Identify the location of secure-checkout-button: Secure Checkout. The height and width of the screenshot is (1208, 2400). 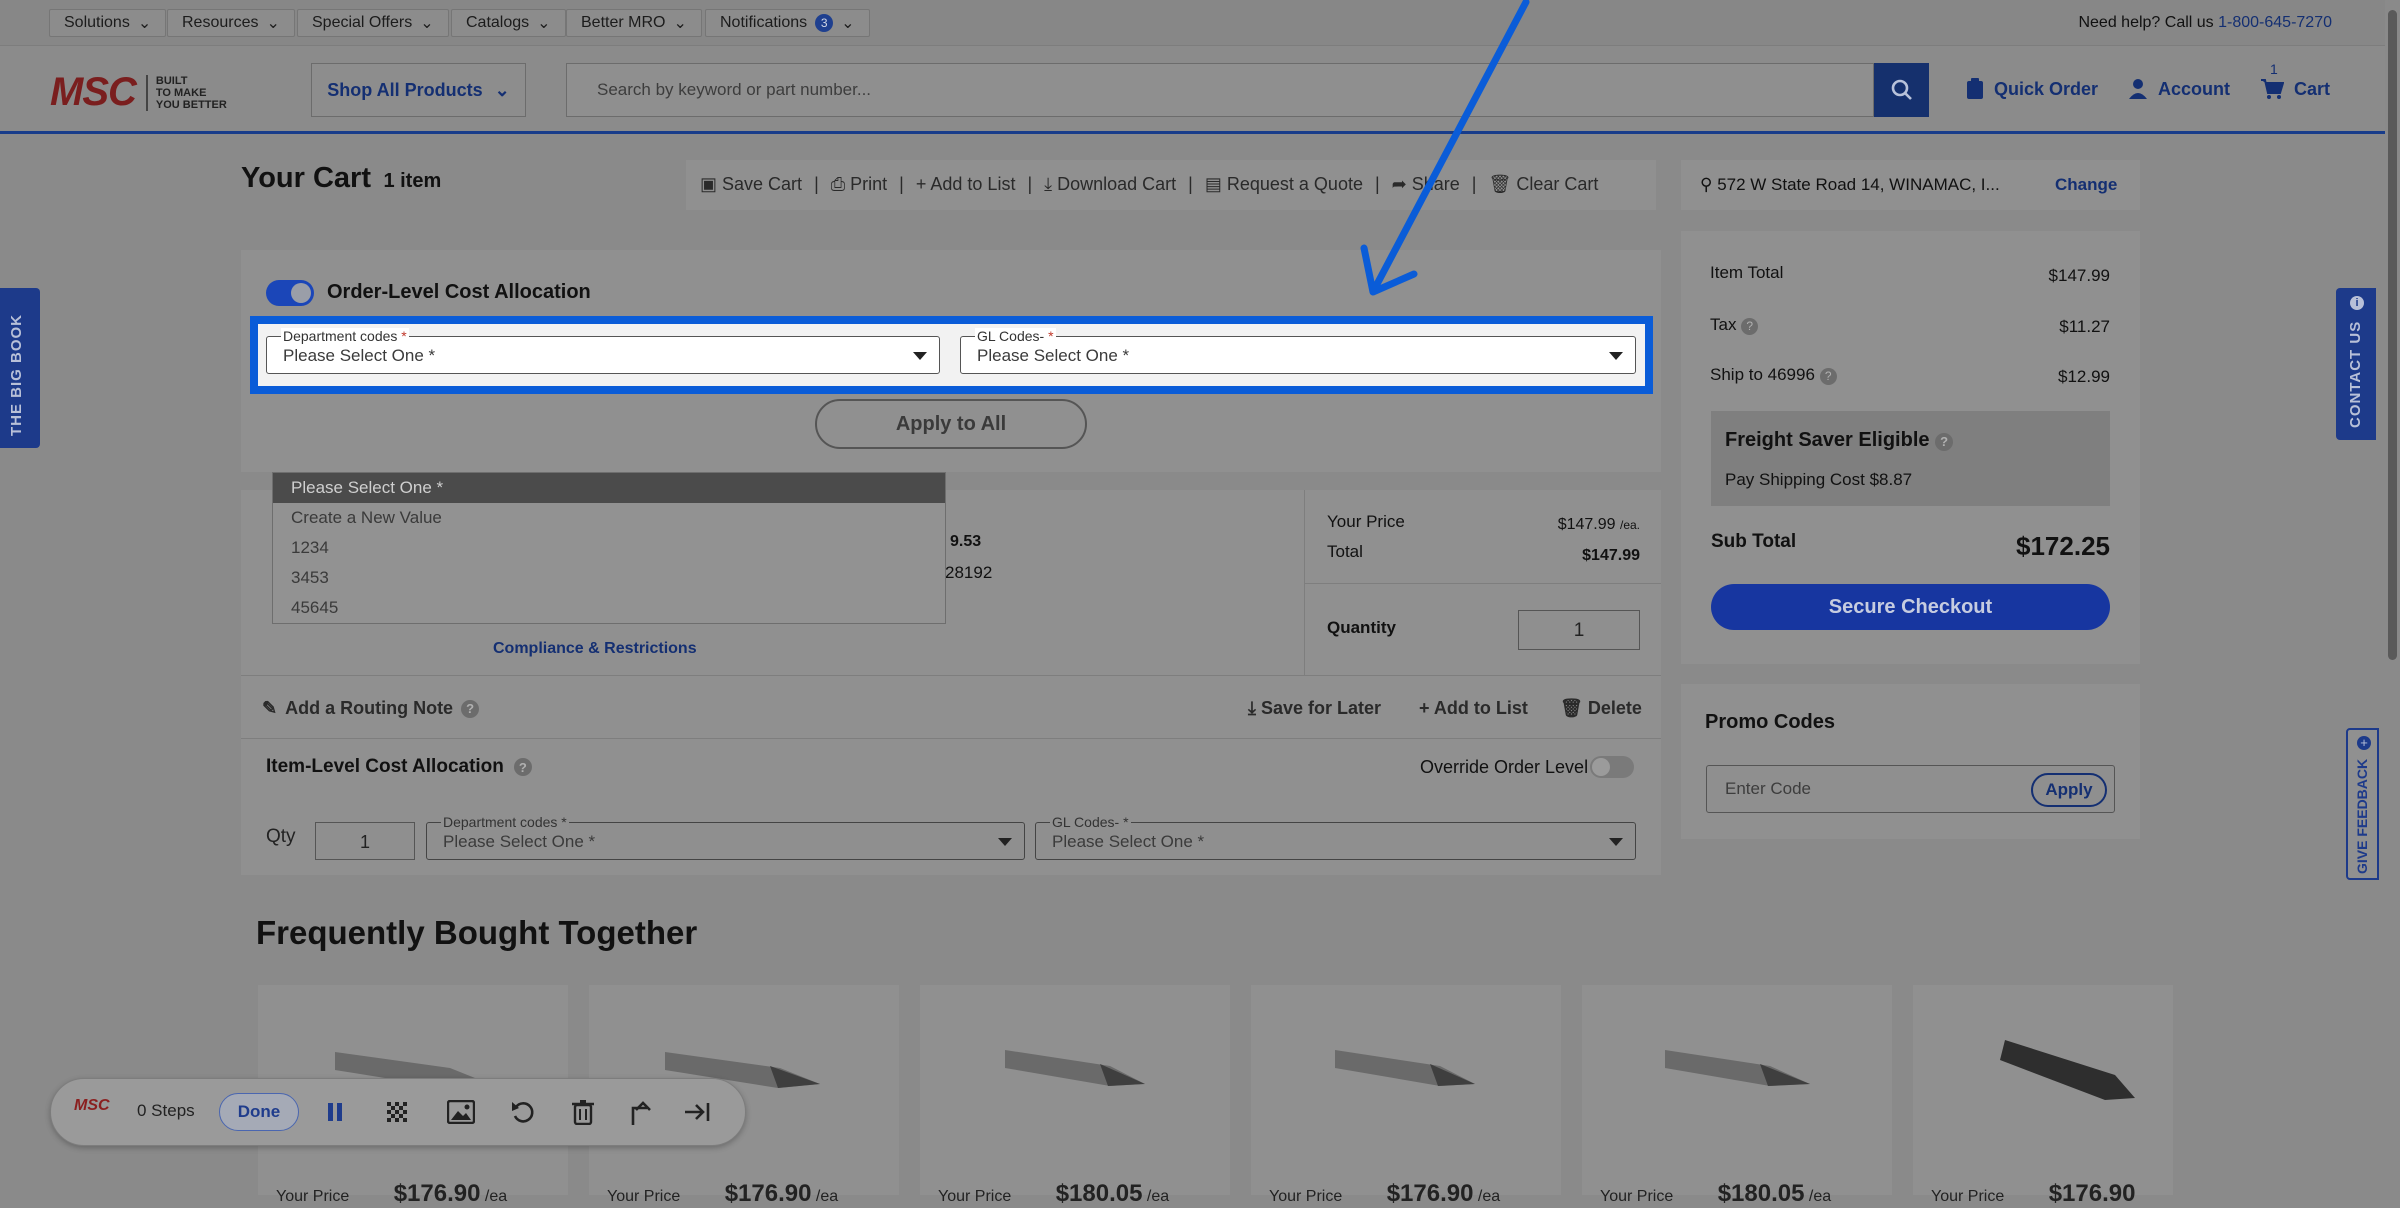
(1910, 607).